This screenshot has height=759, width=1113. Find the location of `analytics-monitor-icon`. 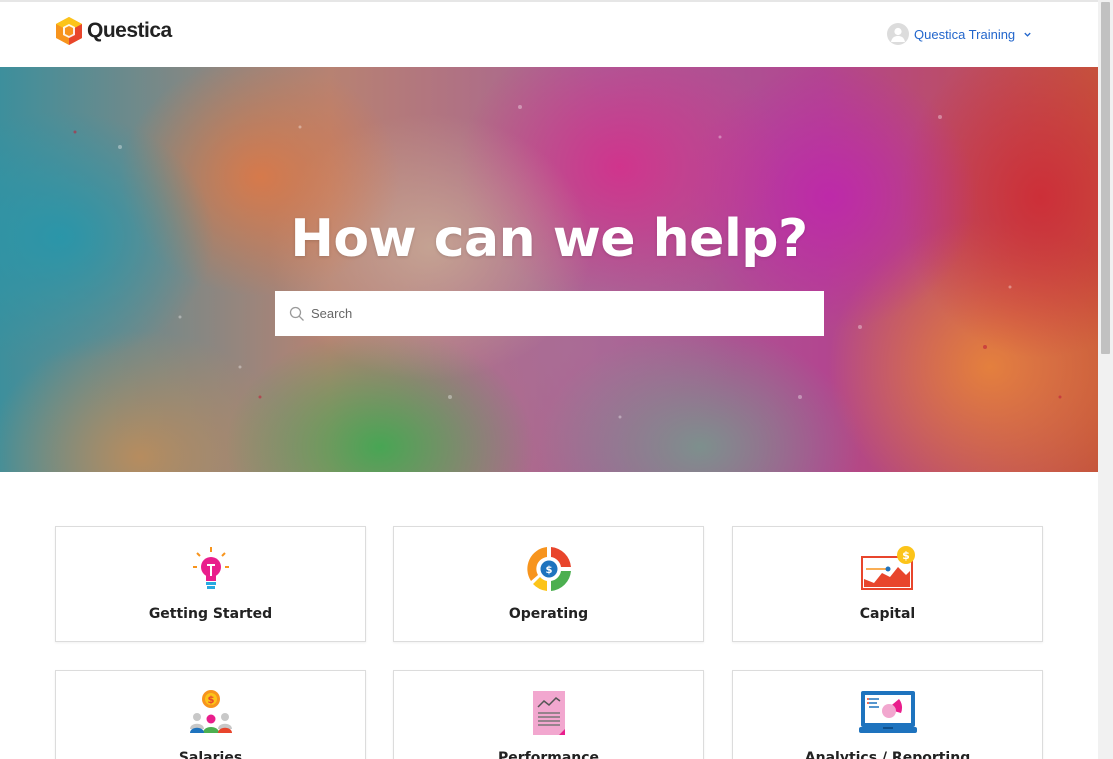

analytics-monitor-icon is located at coordinates (887, 713).